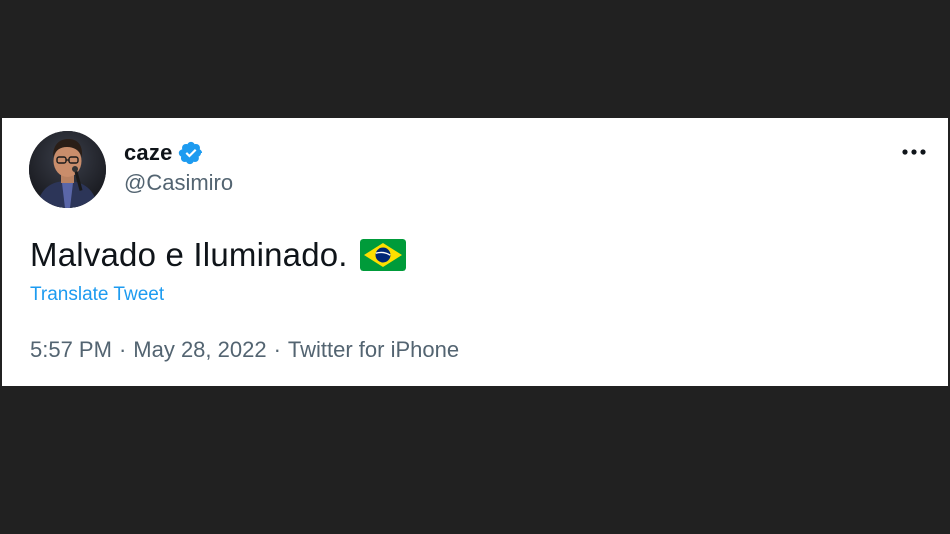 The image size is (950, 534). Describe the element at coordinates (382, 255) in the screenshot. I see `brazil-flag-emoji` at that location.